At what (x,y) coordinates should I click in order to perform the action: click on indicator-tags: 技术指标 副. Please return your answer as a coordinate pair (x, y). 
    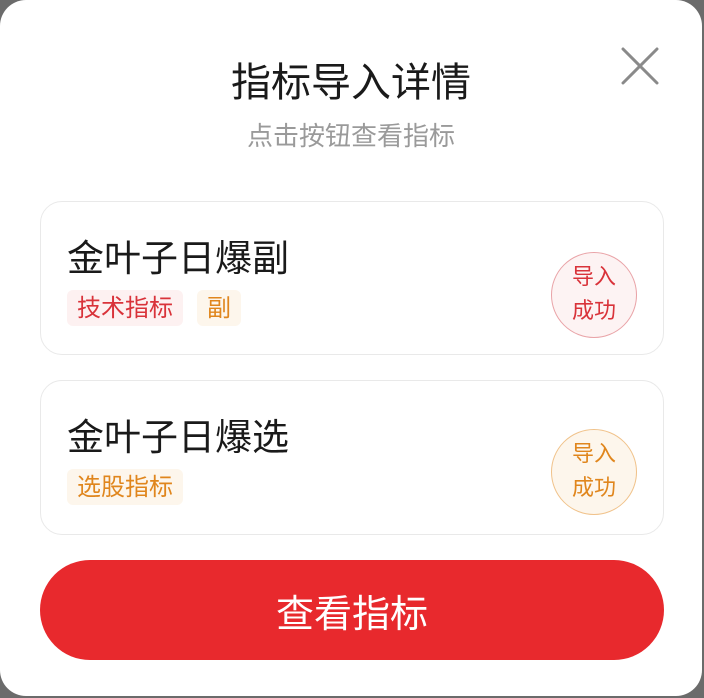
    Looking at the image, I should click on (154, 308).